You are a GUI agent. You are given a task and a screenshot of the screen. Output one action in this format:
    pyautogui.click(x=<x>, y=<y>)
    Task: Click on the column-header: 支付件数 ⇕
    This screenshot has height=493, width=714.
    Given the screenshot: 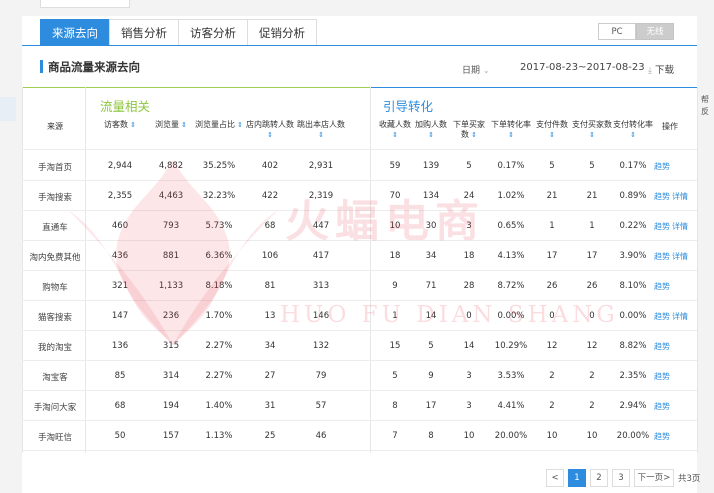 What is the action you would take?
    pyautogui.click(x=552, y=130)
    